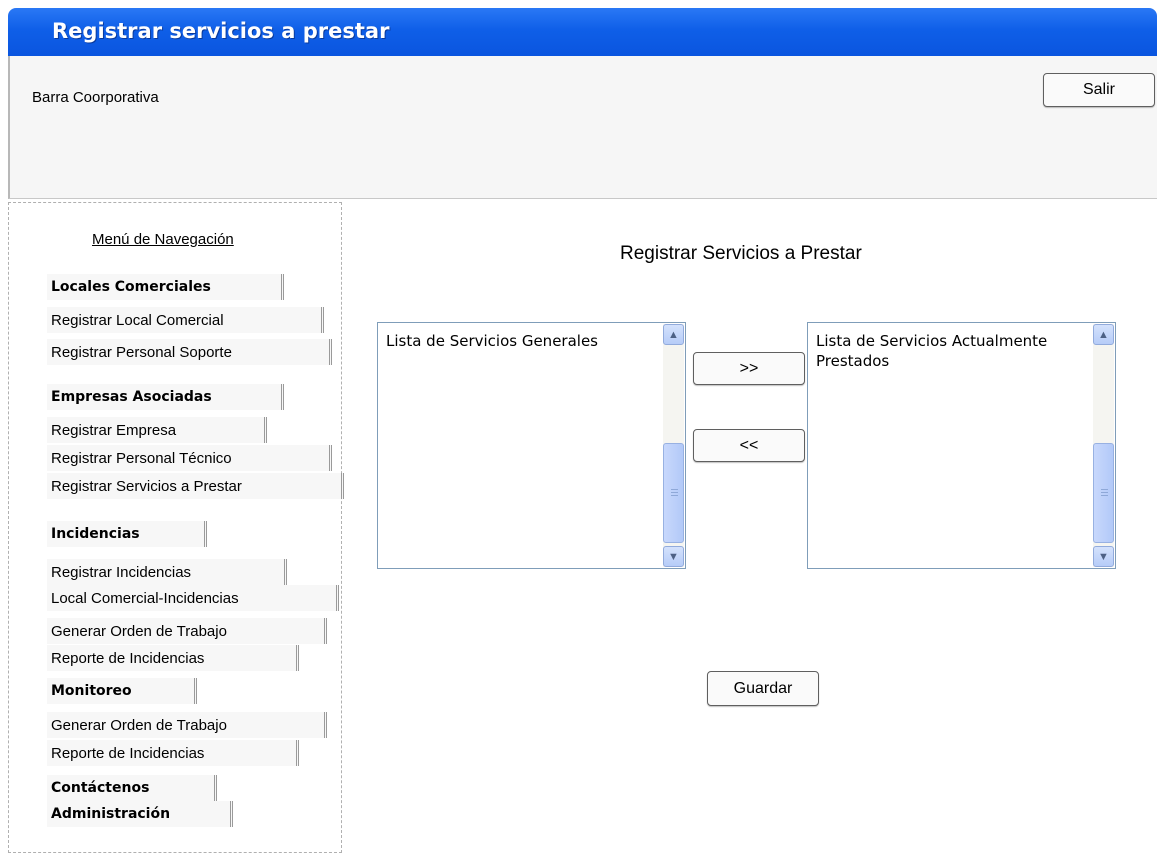 Image resolution: width=1157 pixels, height=855 pixels. I want to click on nav-item-label: Registrar Personal Soporte, so click(141, 352).